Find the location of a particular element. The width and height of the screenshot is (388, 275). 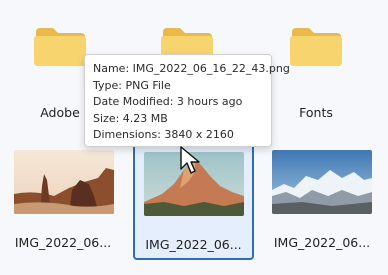

tooltip-dimensions: Dimensions: 3840 x 2160 is located at coordinates (163, 134).